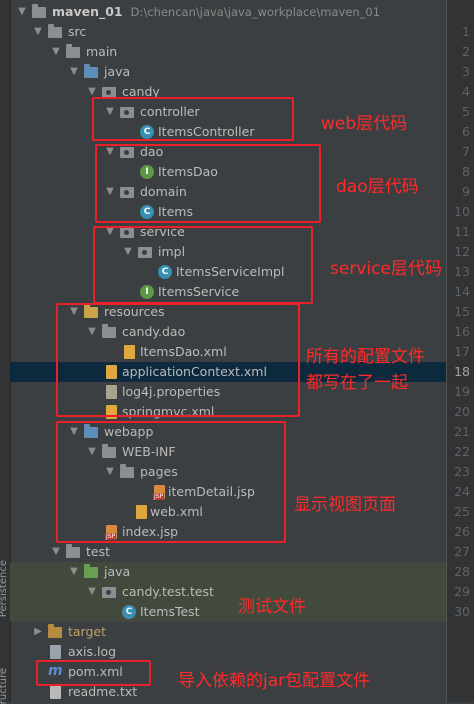  Describe the element at coordinates (87, 11) in the screenshot. I see `project-name: maven_01` at that location.